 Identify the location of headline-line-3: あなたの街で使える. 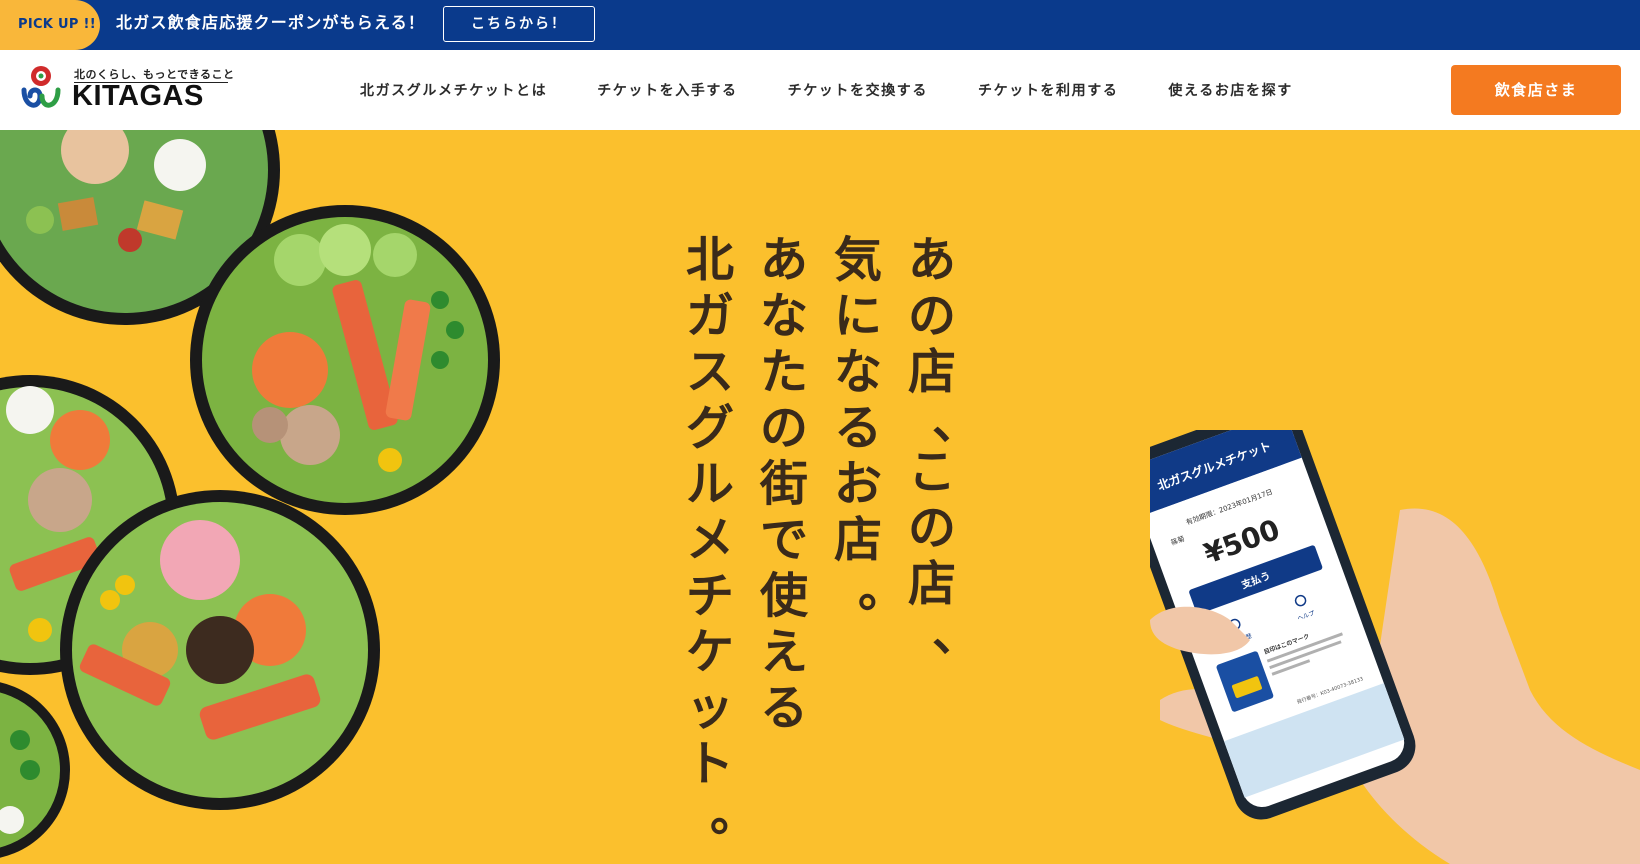
(784, 484).